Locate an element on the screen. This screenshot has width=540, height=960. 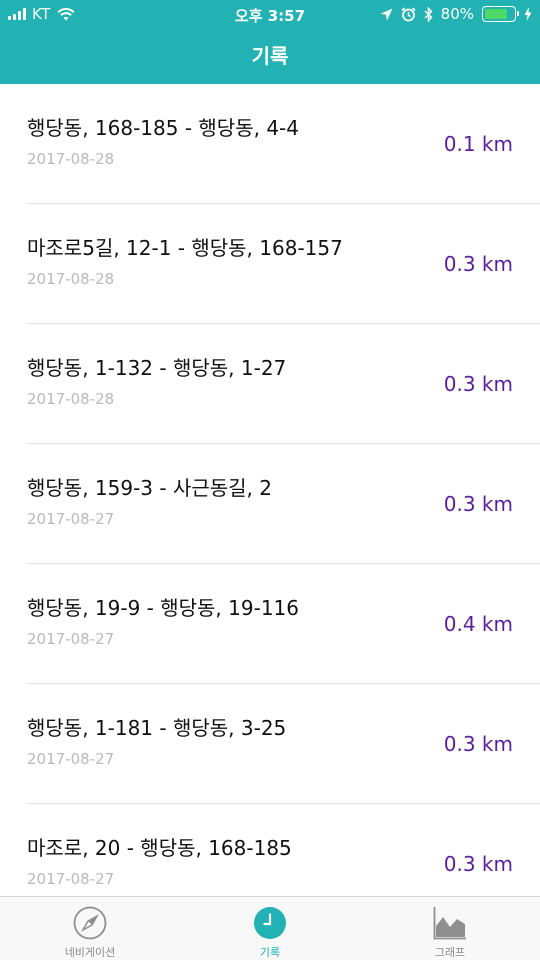
list-item: 행당동, 168-185 - 행당동, 4-4 2017-08-28 0.1 km is located at coordinates (283, 144).